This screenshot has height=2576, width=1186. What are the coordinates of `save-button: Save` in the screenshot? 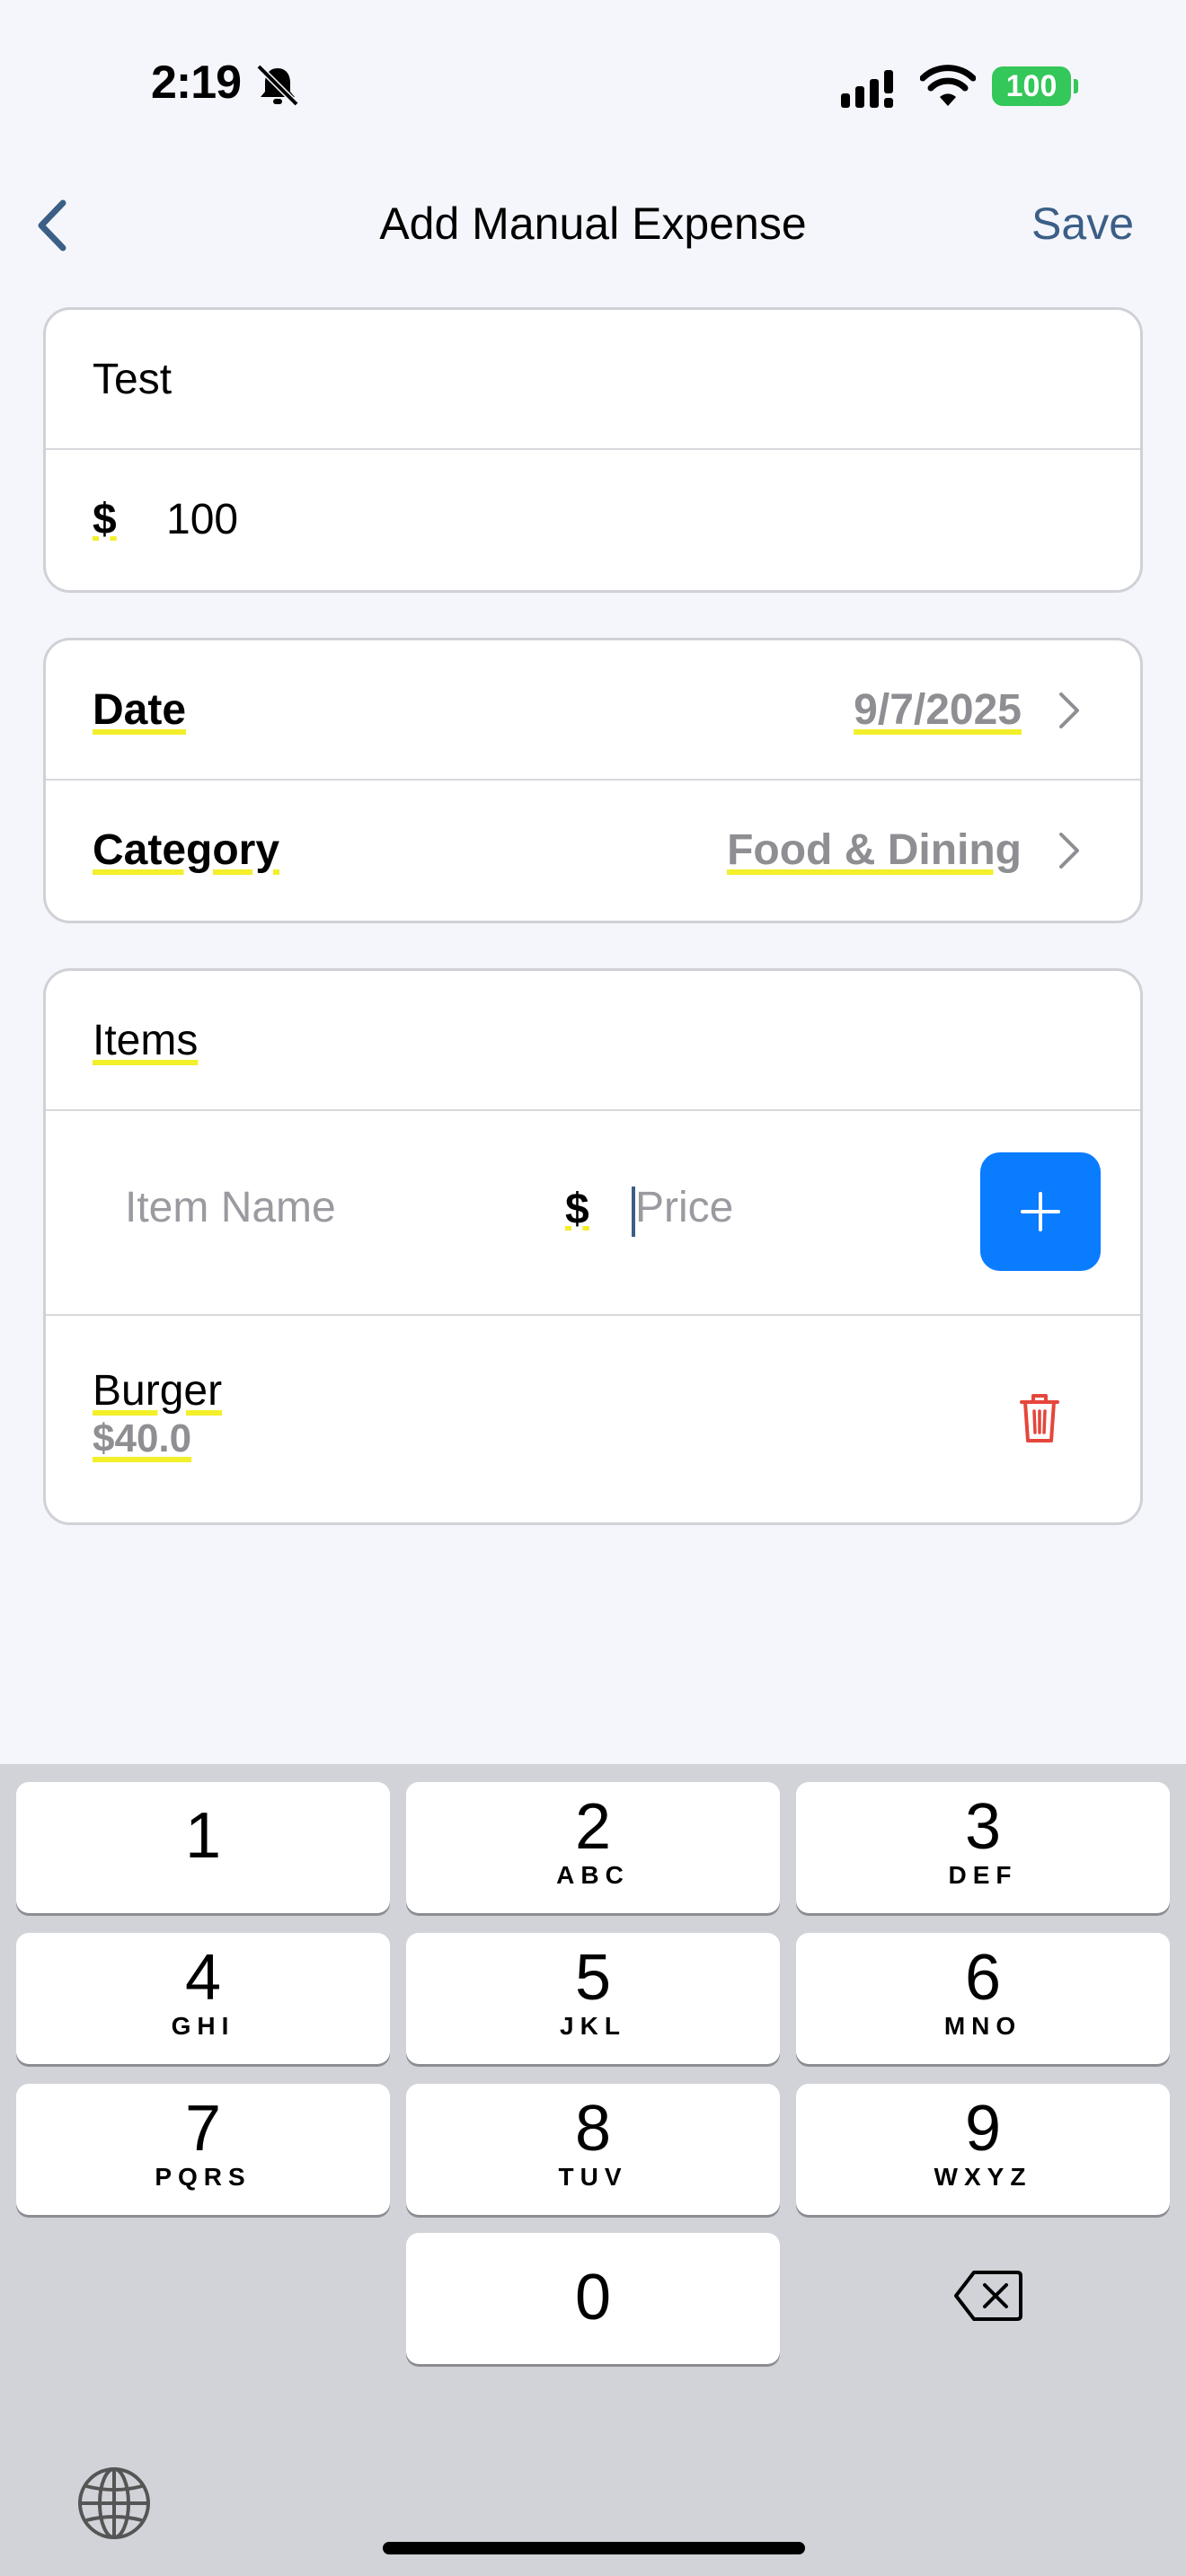 It's located at (1082, 224).